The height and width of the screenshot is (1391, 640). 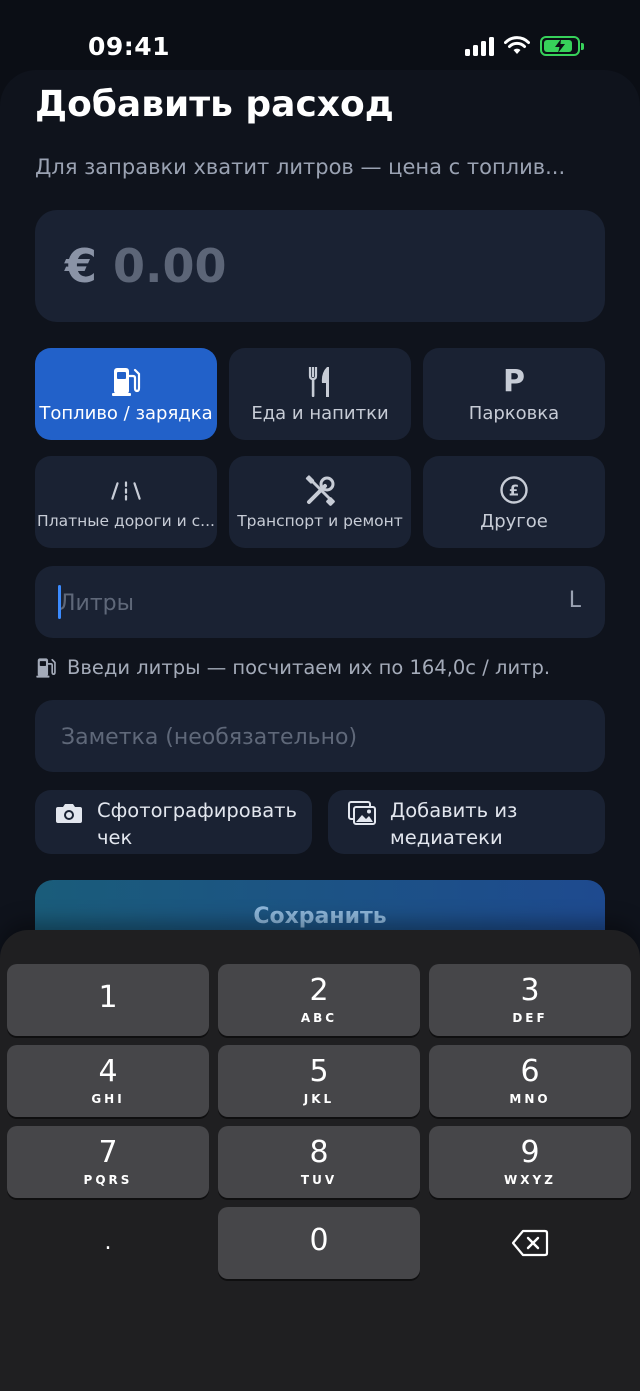 I want to click on wifi-icon, so click(x=517, y=45).